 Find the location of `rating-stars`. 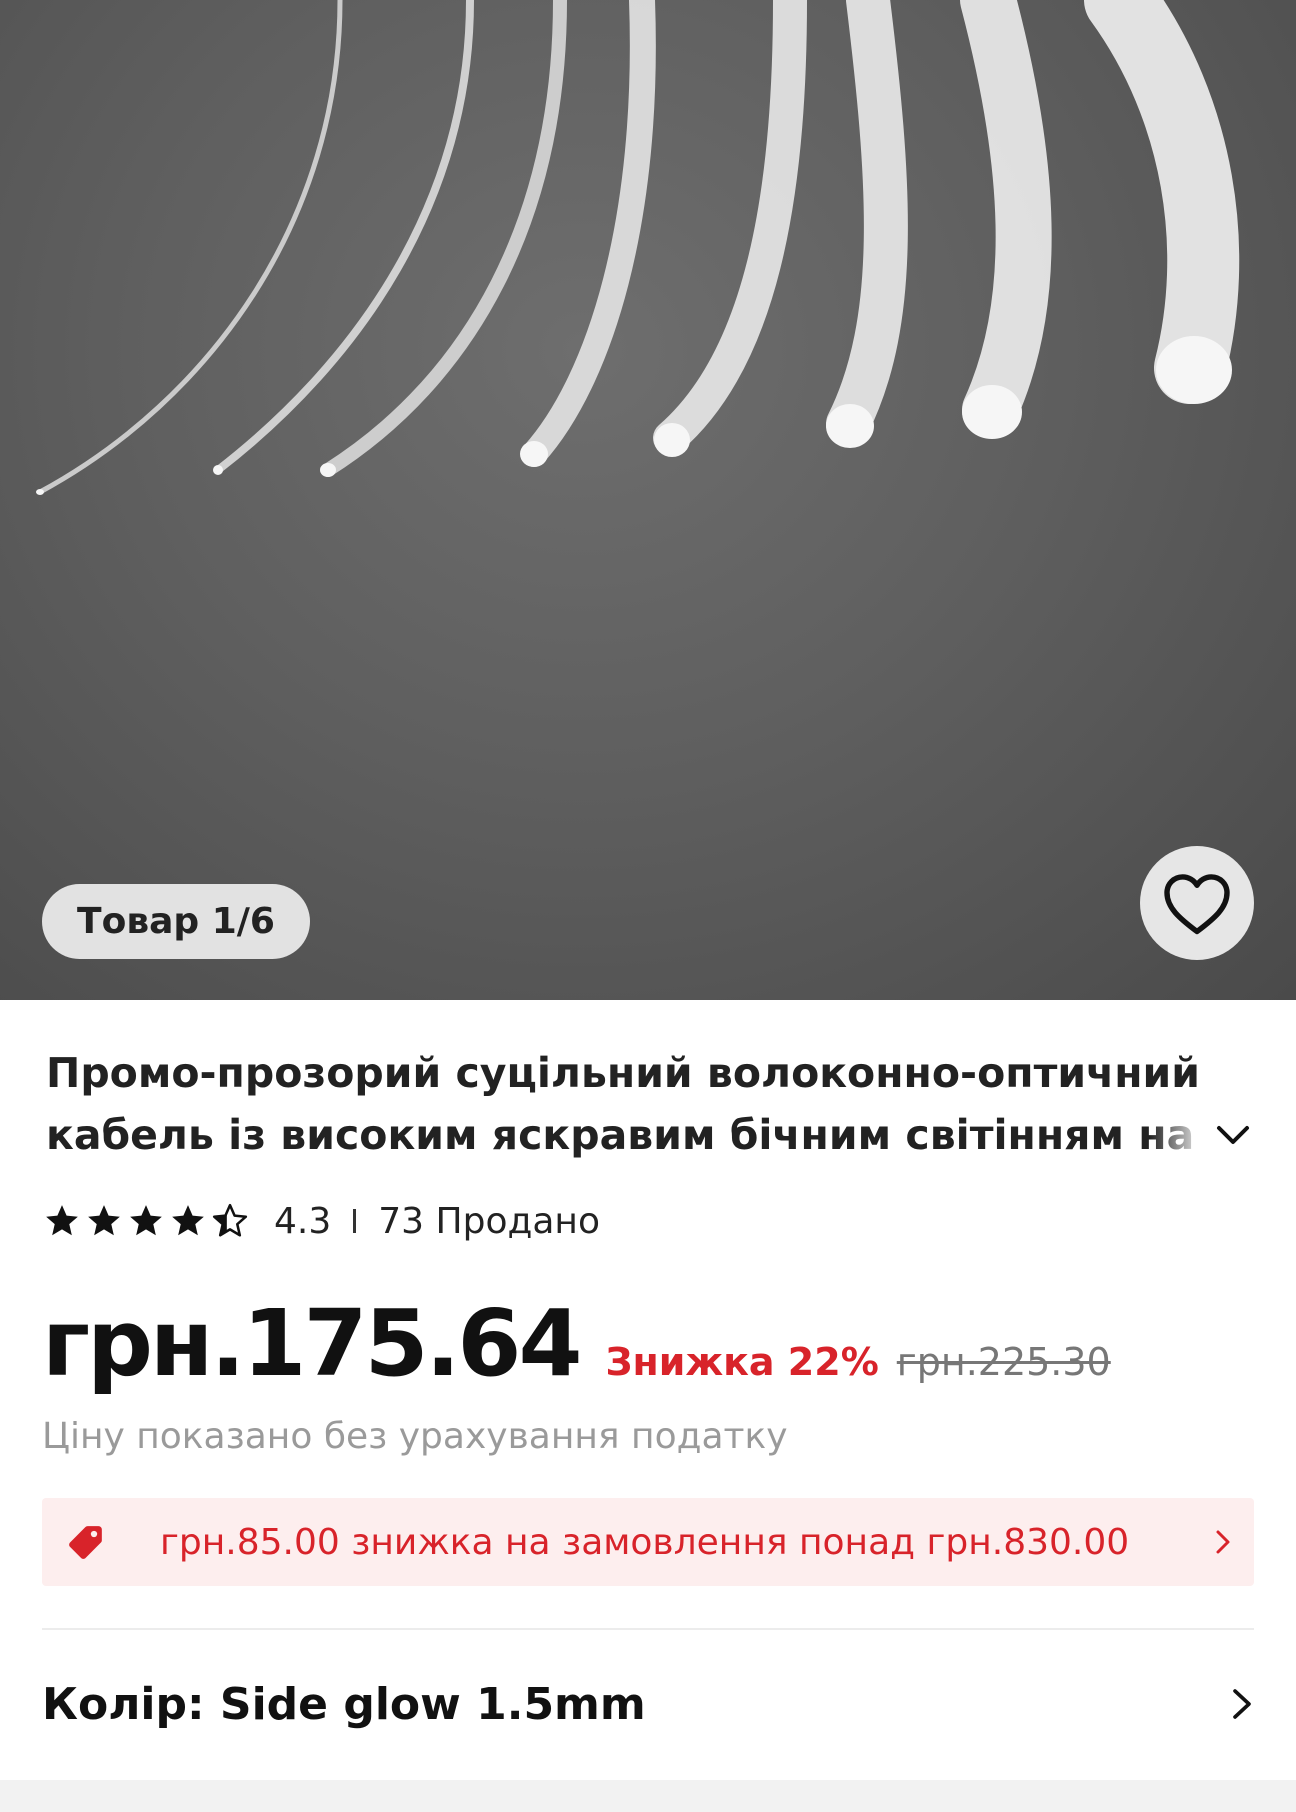

rating-stars is located at coordinates (147, 1221).